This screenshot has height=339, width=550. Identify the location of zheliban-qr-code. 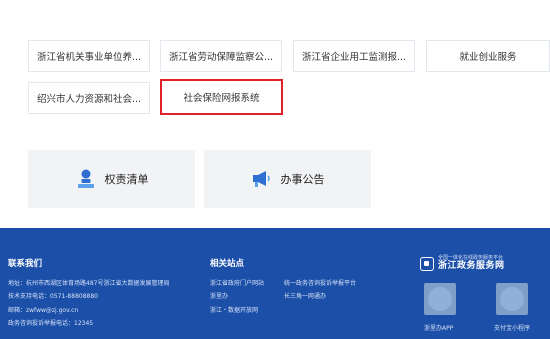
(440, 299).